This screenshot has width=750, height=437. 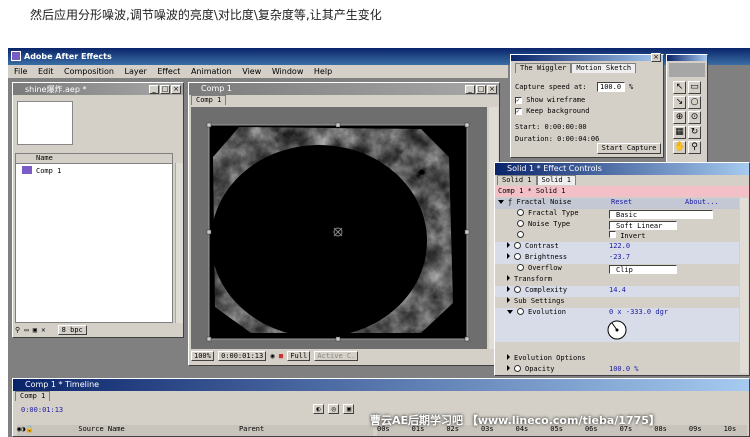 What do you see at coordinates (518, 100) in the screenshot?
I see `show-wireframe-checkbox: ✓` at bounding box center [518, 100].